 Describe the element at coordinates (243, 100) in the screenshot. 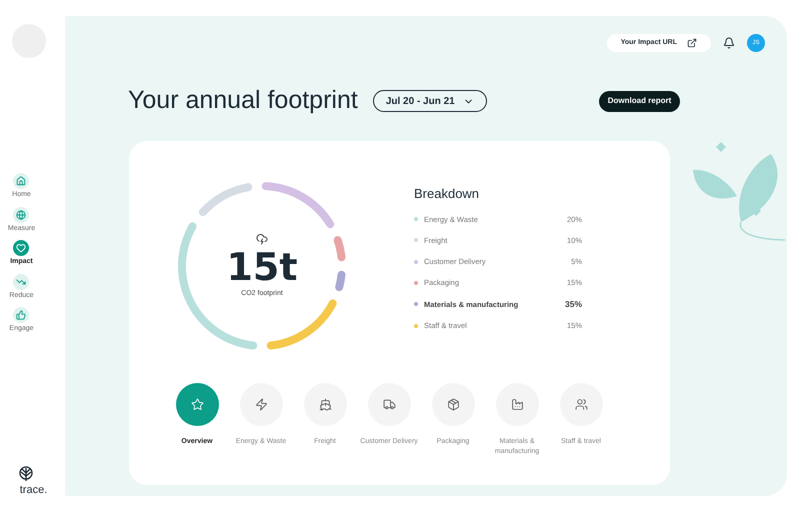

I see `page-title: Your annual footprint` at that location.